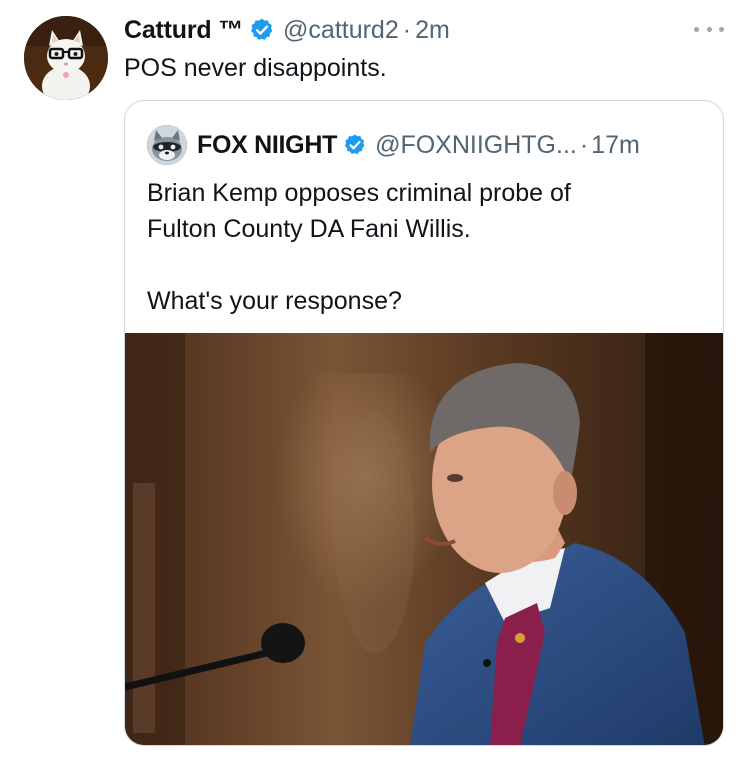 This screenshot has height=757, width=750. I want to click on quoted-author-avatar, so click(167, 145).